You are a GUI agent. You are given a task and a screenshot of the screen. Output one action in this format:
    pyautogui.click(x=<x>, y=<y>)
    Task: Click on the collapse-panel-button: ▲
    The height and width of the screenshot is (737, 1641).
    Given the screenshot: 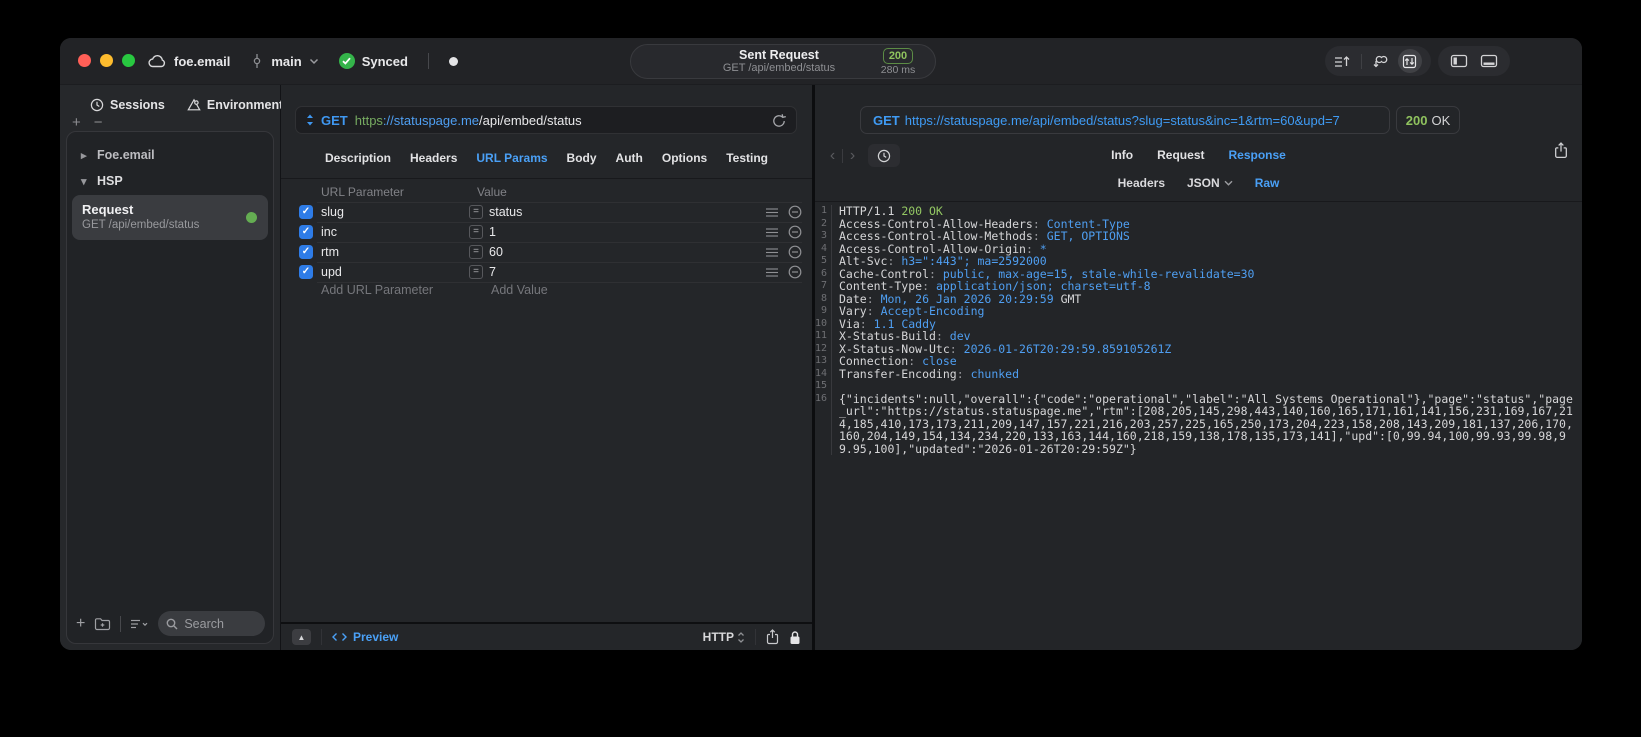 What is the action you would take?
    pyautogui.click(x=301, y=637)
    